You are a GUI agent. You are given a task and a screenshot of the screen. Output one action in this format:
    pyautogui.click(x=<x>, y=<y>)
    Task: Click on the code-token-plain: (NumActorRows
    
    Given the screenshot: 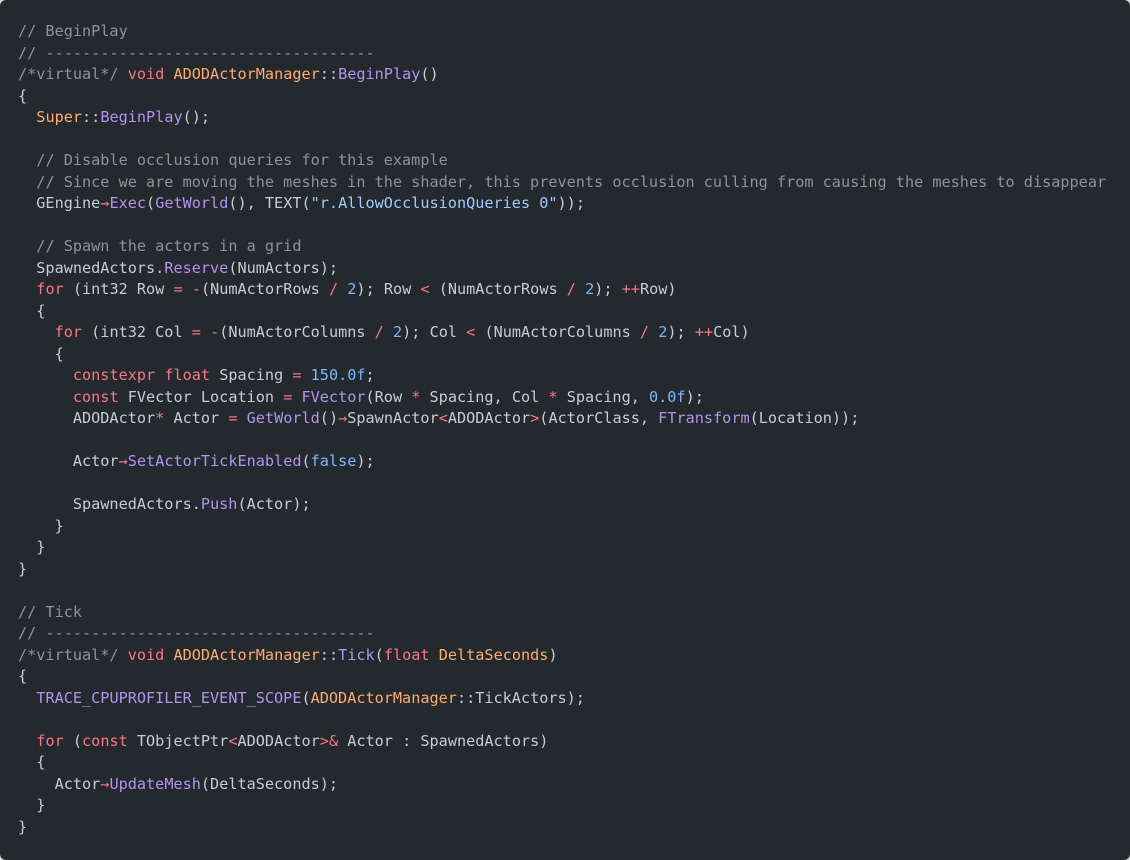 What is the action you would take?
    pyautogui.click(x=498, y=289)
    